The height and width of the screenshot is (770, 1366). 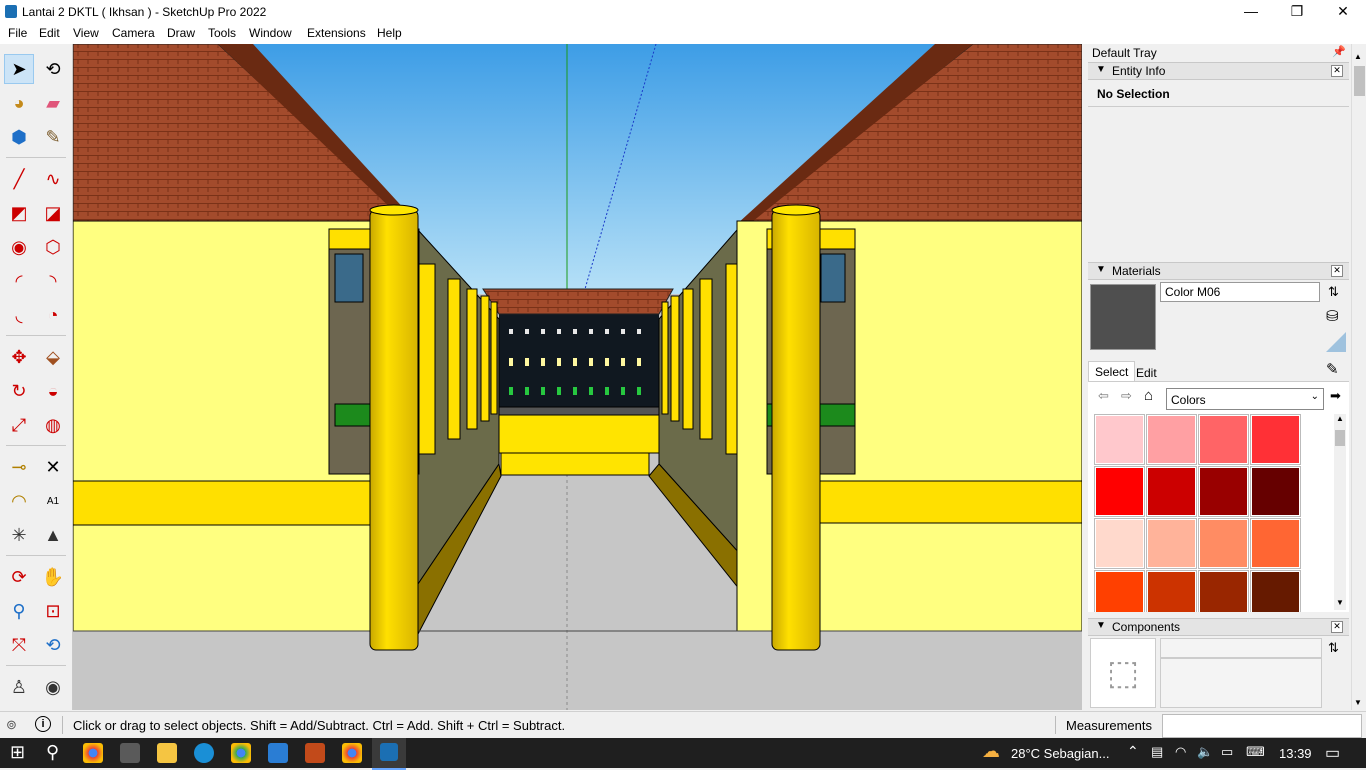 What do you see at coordinates (991, 751) in the screenshot?
I see `weather-icon: ☁` at bounding box center [991, 751].